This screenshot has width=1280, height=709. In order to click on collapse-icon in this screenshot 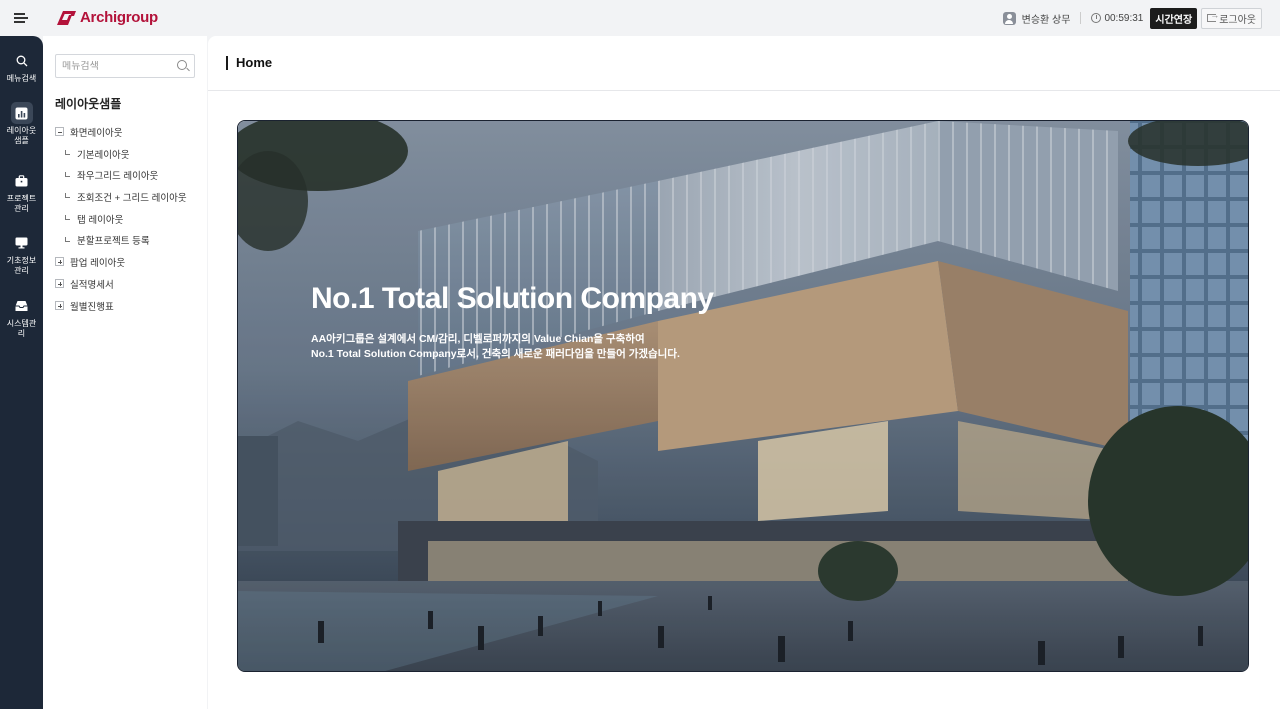, I will do `click(59, 131)`.